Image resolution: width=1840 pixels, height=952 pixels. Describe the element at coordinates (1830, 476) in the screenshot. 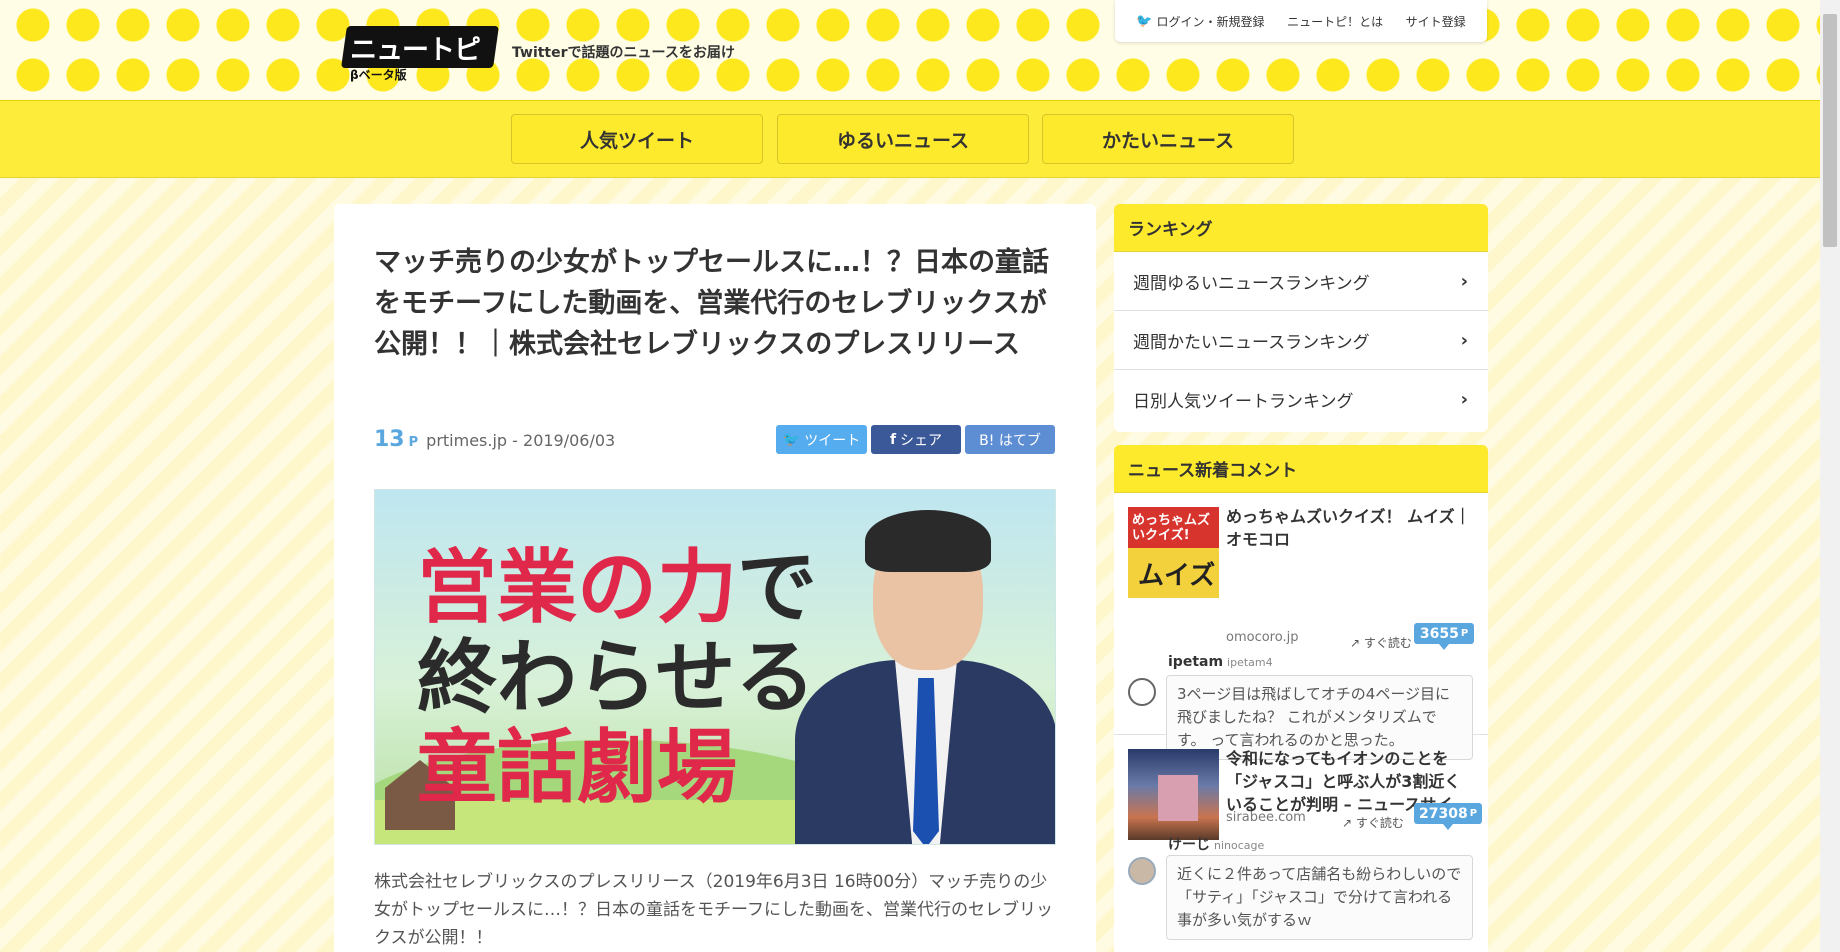

I see `page-scrollbar` at that location.